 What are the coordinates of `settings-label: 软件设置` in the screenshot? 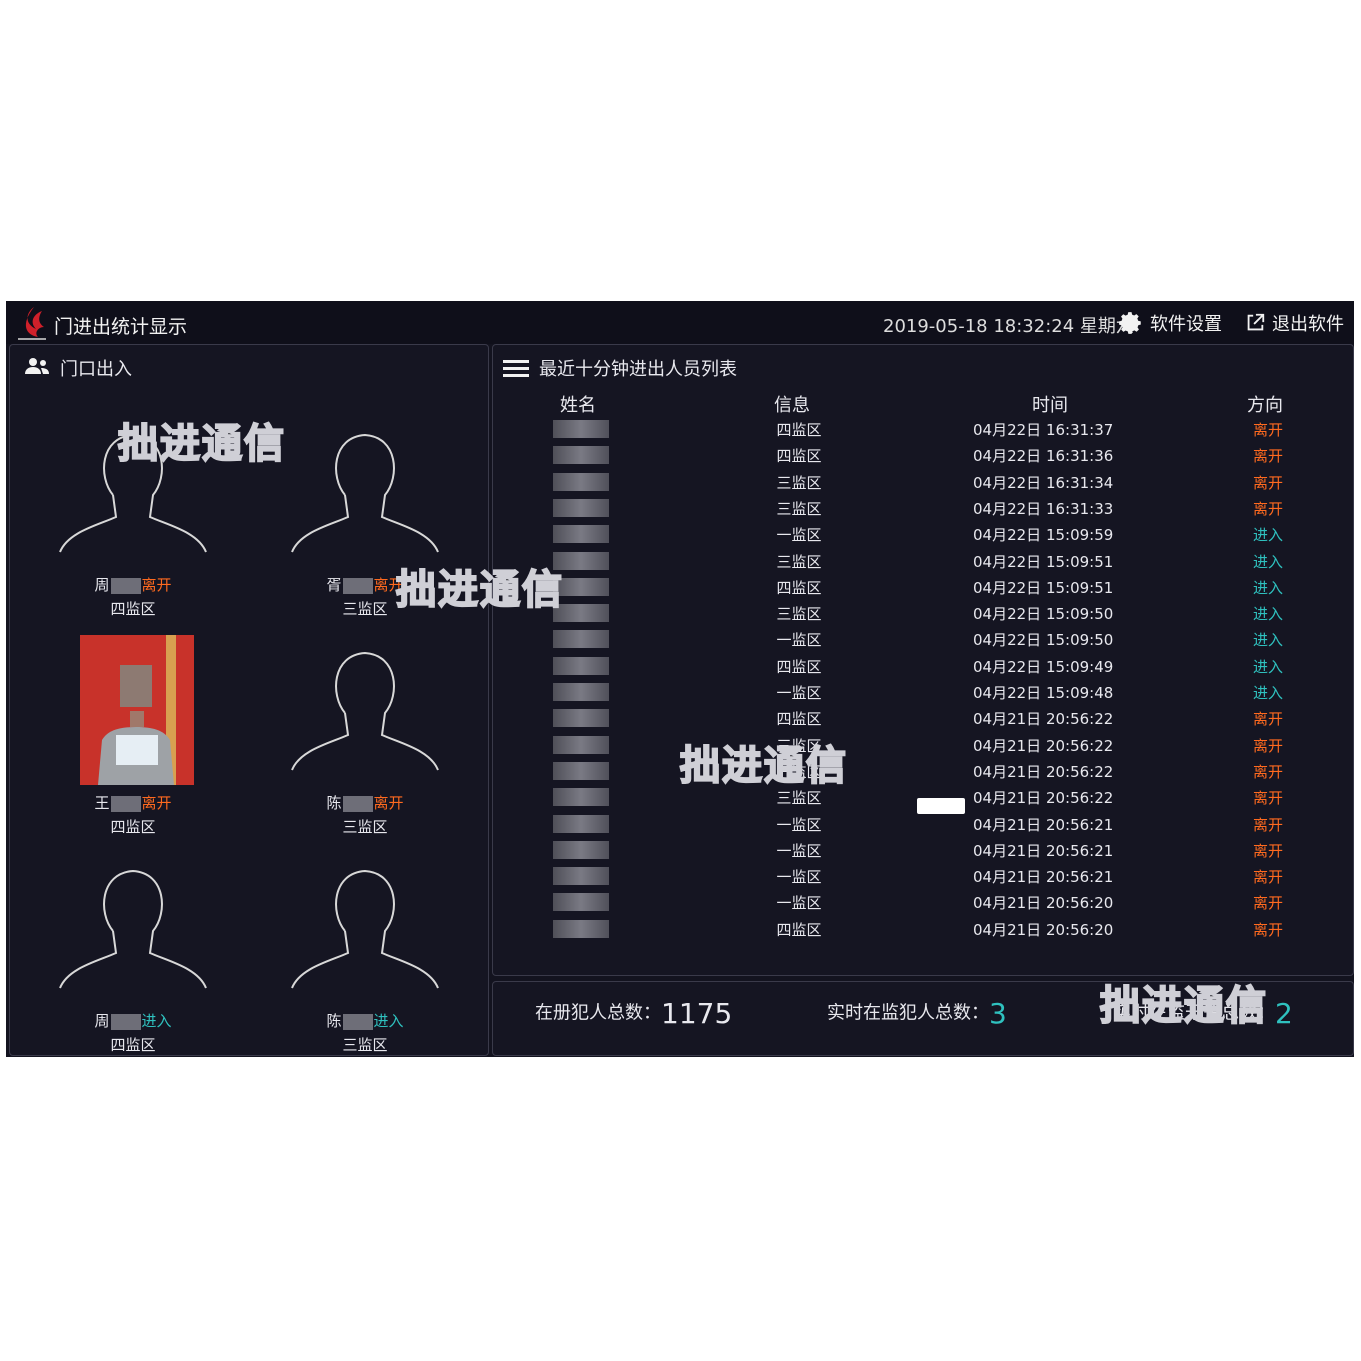 It's located at (1186, 324).